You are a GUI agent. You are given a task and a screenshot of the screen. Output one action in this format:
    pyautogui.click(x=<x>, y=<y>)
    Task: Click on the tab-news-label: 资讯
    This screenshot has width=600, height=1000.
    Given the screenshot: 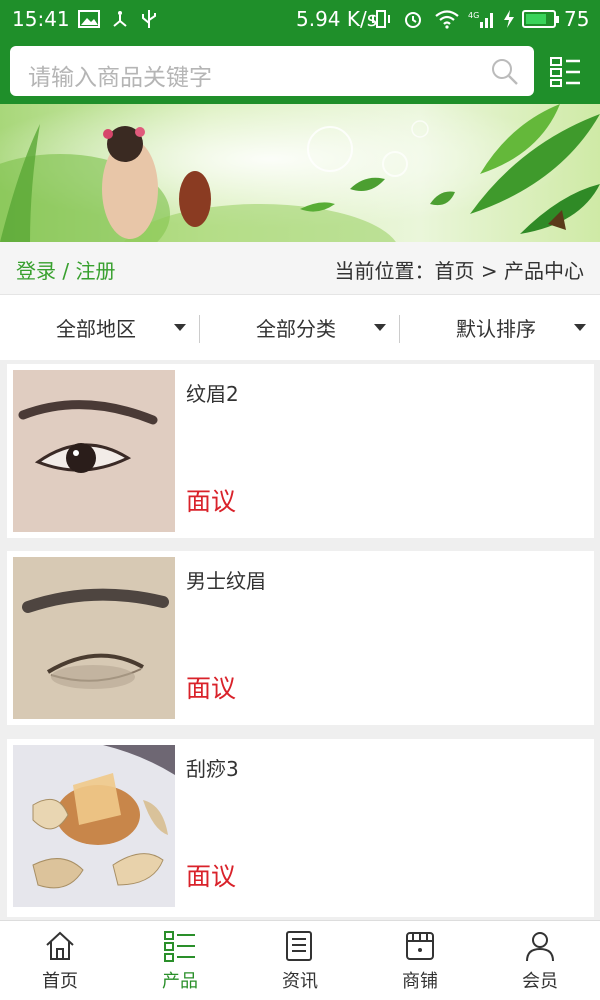 What is the action you would take?
    pyautogui.click(x=300, y=981)
    